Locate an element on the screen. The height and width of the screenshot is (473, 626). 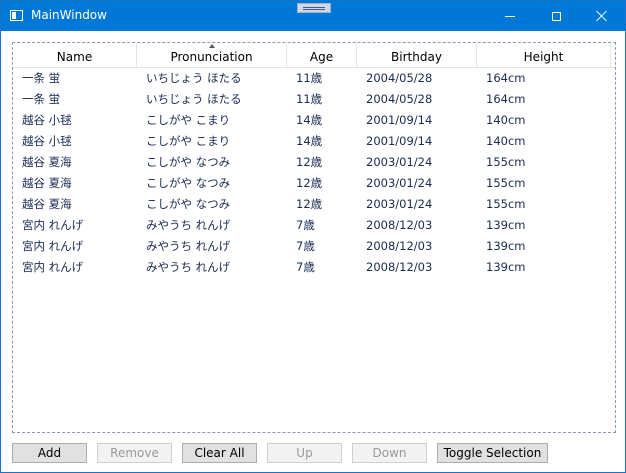
maximize-icon is located at coordinates (556, 16).